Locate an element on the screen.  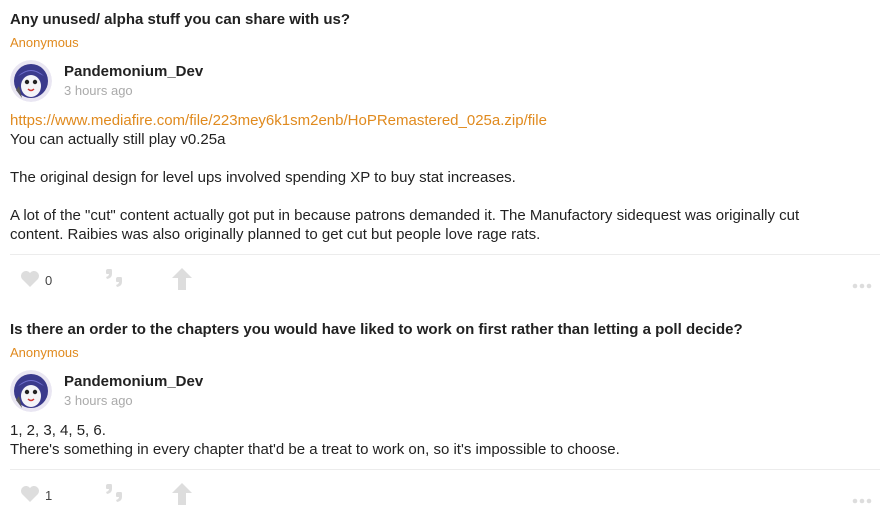
like-count: 1 is located at coordinates (49, 495).